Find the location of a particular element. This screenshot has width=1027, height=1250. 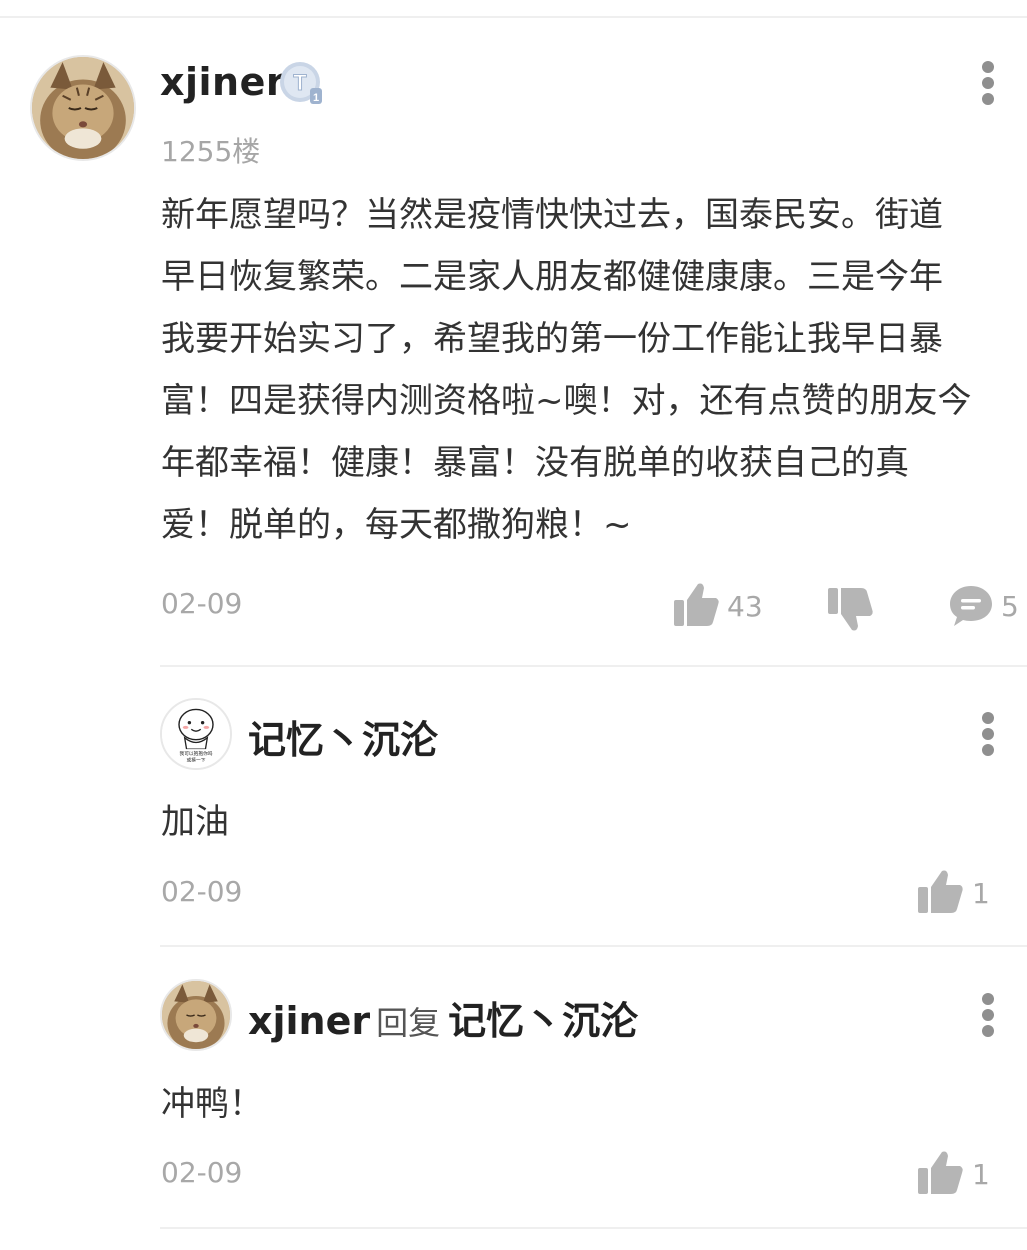

level-badge-icon: T 1 is located at coordinates (302, 84).